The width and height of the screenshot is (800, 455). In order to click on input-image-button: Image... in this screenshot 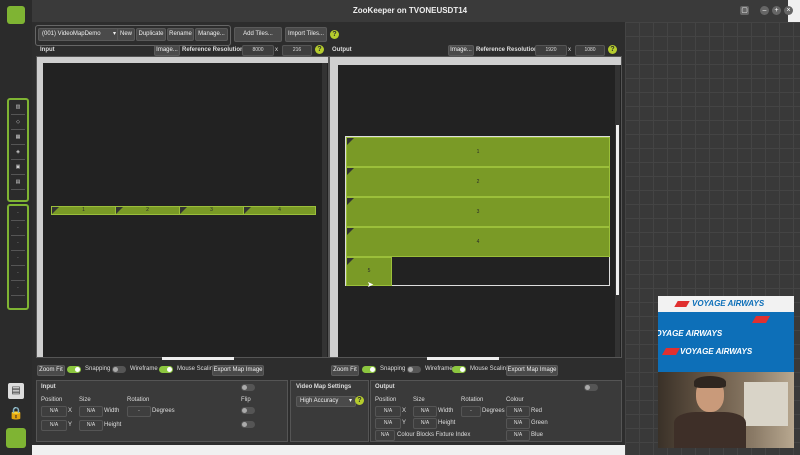, I will do `click(167, 50)`.